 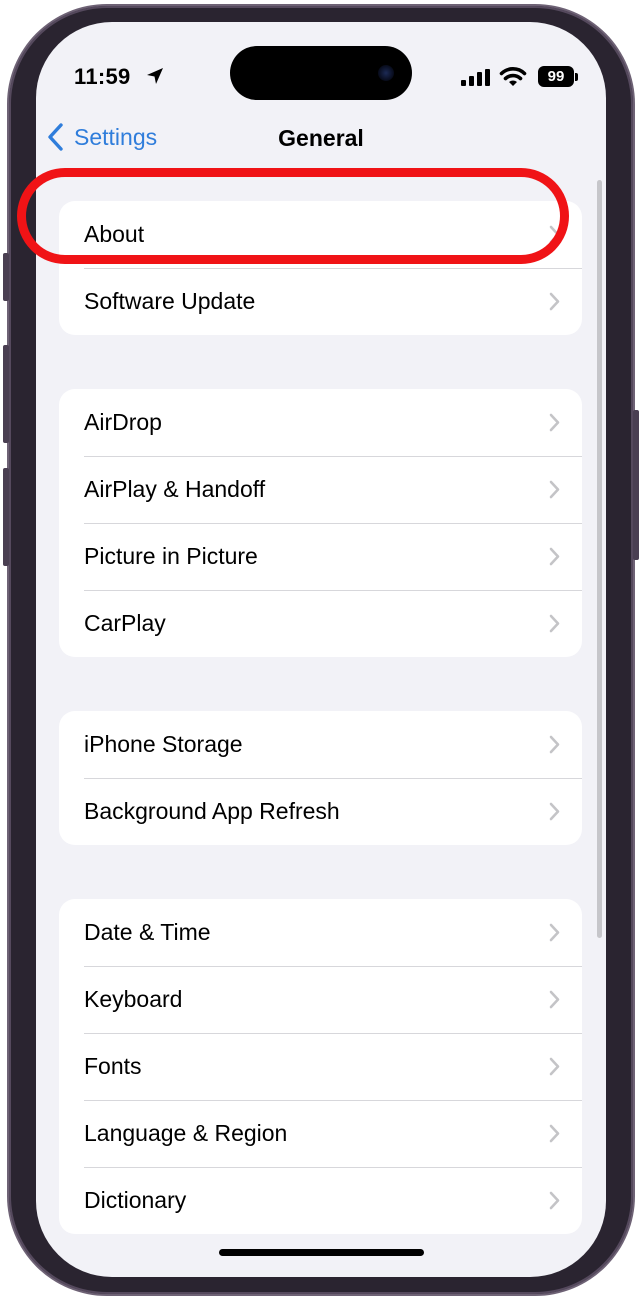 I want to click on settings-group-1: About Software Update, so click(x=320, y=268).